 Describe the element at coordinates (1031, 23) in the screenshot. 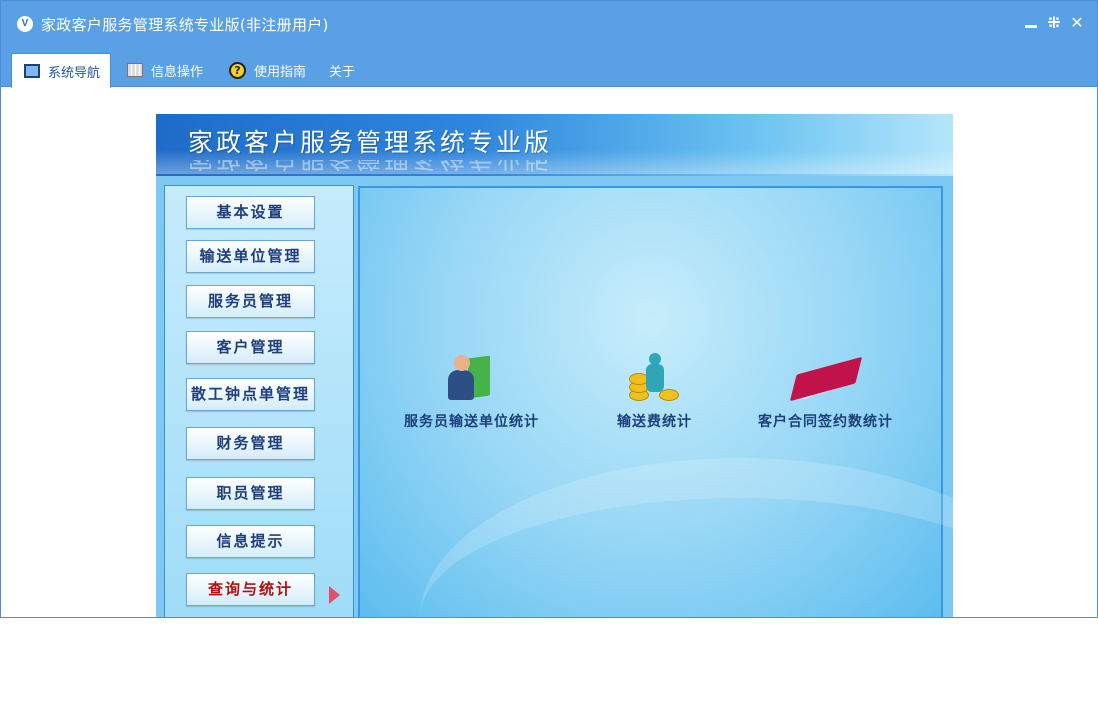

I see `minimize-icon` at that location.